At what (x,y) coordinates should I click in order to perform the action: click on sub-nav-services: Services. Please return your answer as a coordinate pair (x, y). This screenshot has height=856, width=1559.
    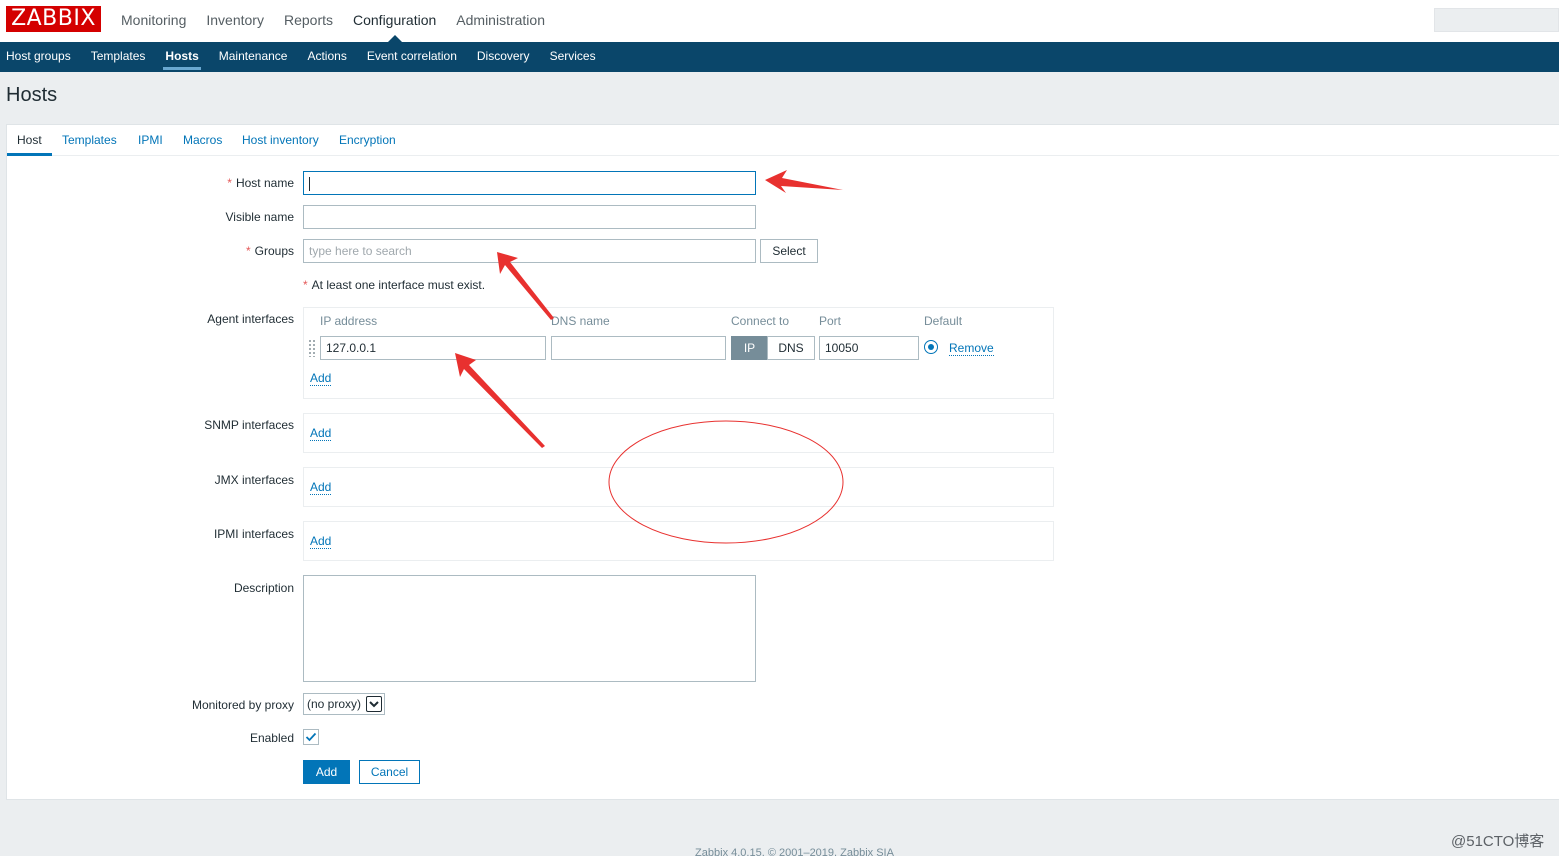
    Looking at the image, I should click on (573, 57).